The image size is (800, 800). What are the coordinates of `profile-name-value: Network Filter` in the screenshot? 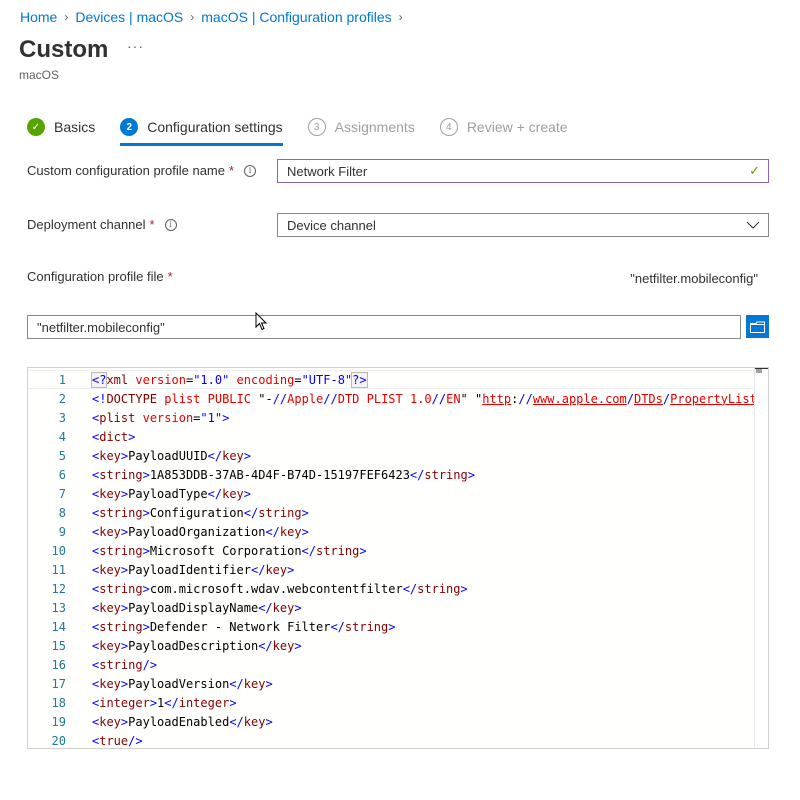 It's located at (327, 171).